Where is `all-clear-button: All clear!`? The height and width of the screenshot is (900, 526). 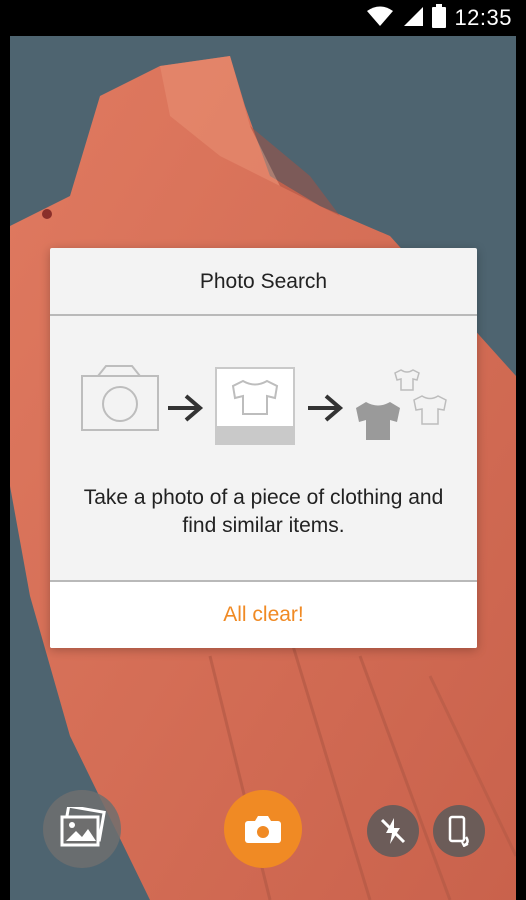 all-clear-button: All clear! is located at coordinates (263, 615).